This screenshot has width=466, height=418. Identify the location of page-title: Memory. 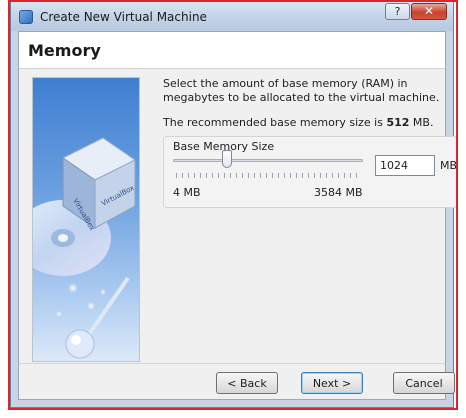
(64, 50).